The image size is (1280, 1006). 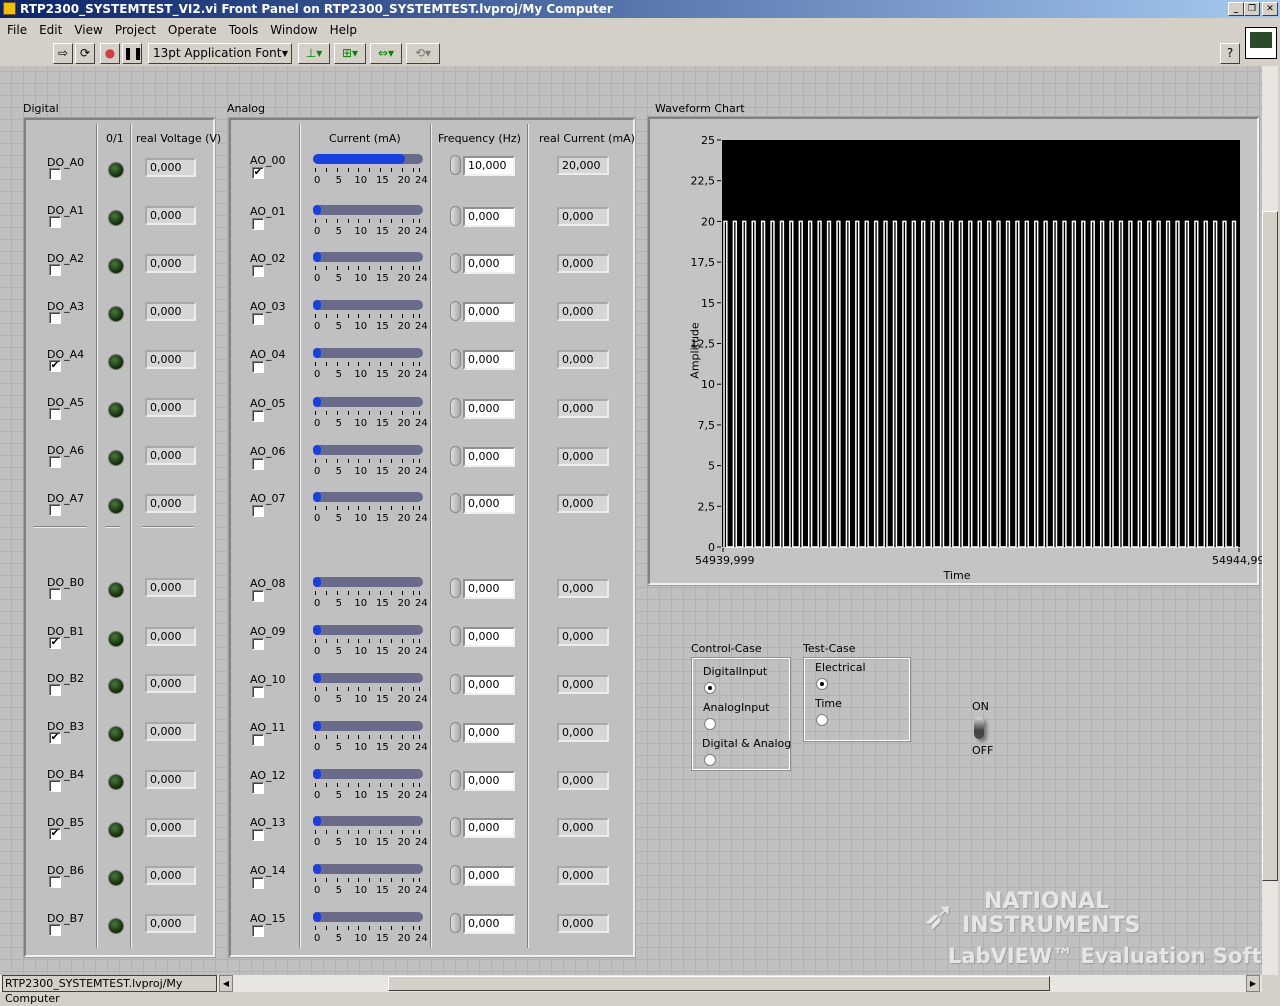 What do you see at coordinates (226, 983) in the screenshot?
I see `scroll-left-icon: ◀` at bounding box center [226, 983].